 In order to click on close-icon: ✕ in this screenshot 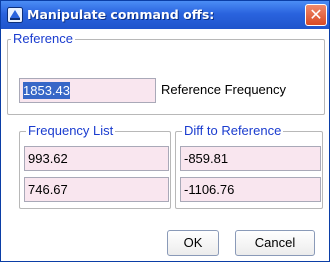, I will do `click(316, 14)`.